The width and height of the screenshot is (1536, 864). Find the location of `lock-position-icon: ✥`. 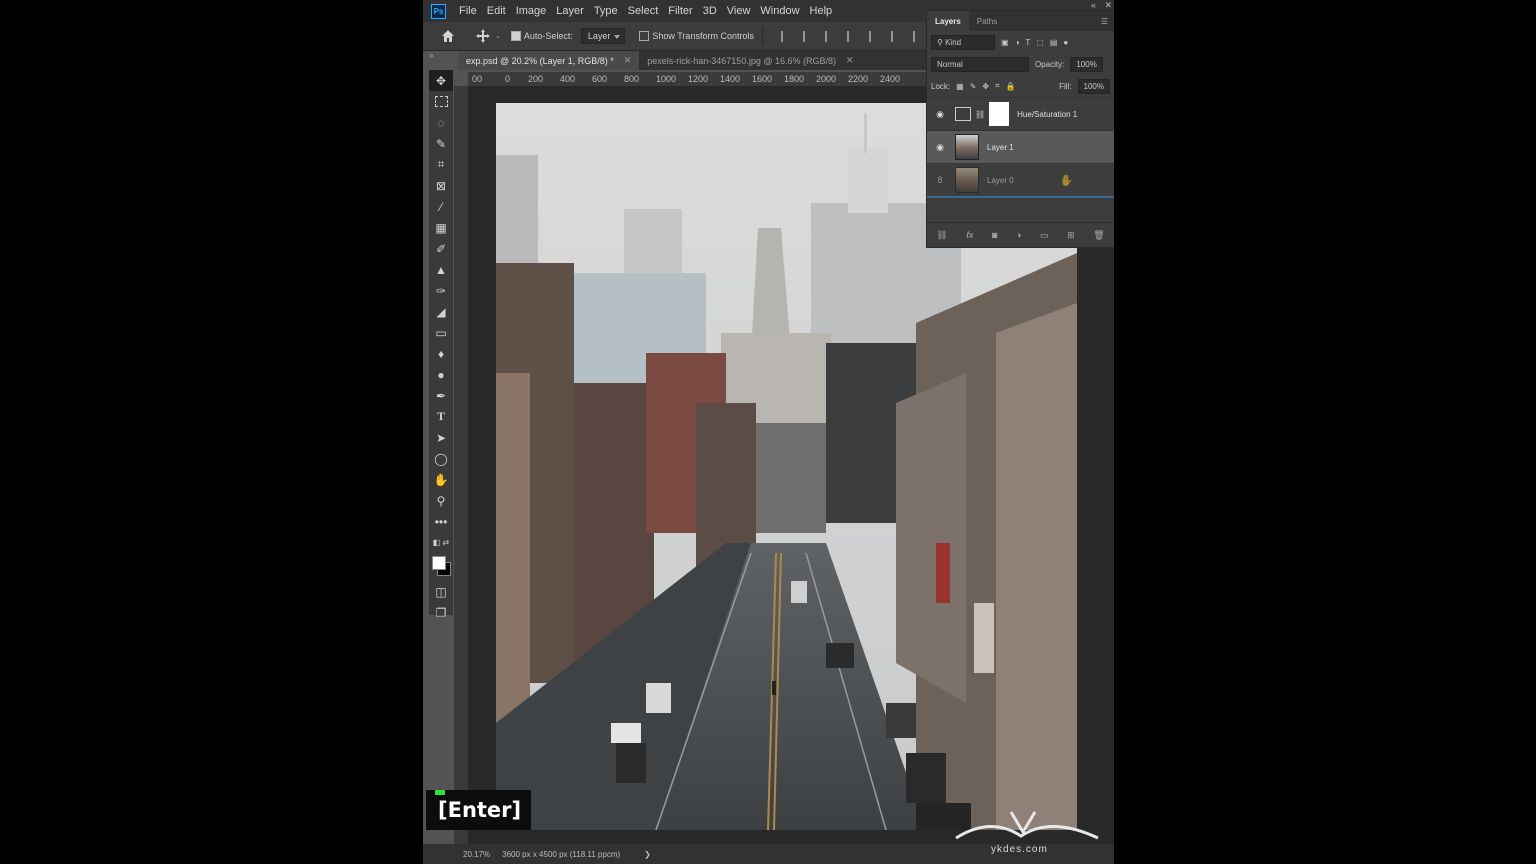

lock-position-icon: ✥ is located at coordinates (985, 86).